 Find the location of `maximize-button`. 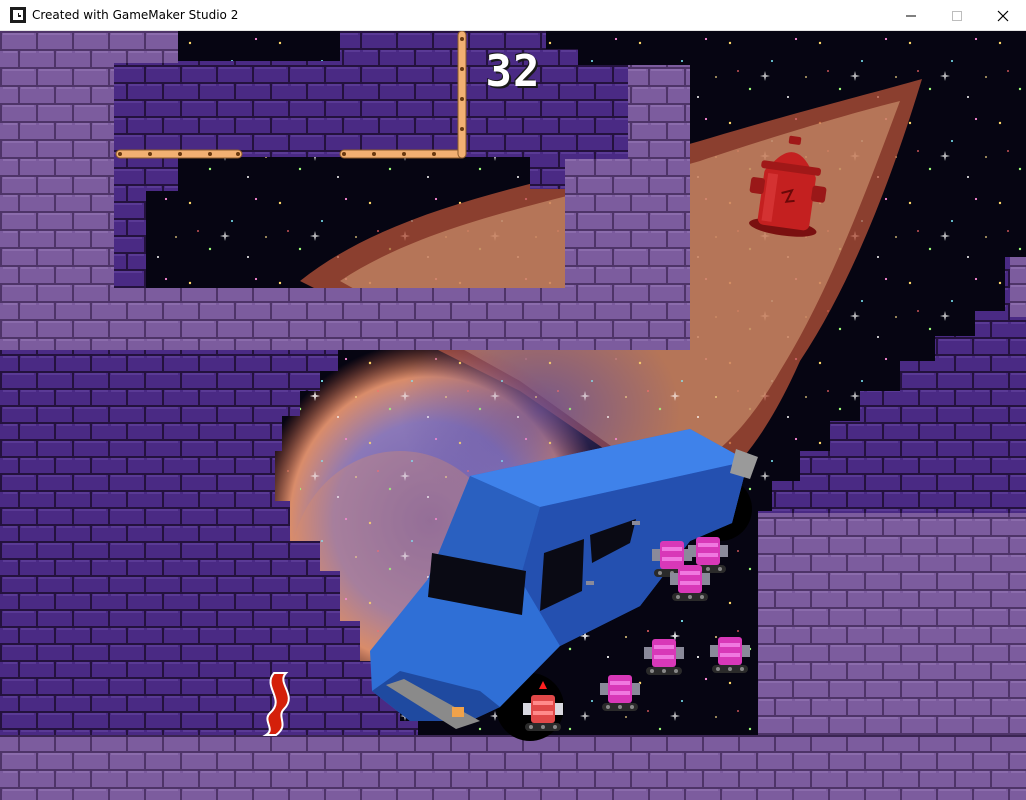

maximize-button is located at coordinates (957, 15).